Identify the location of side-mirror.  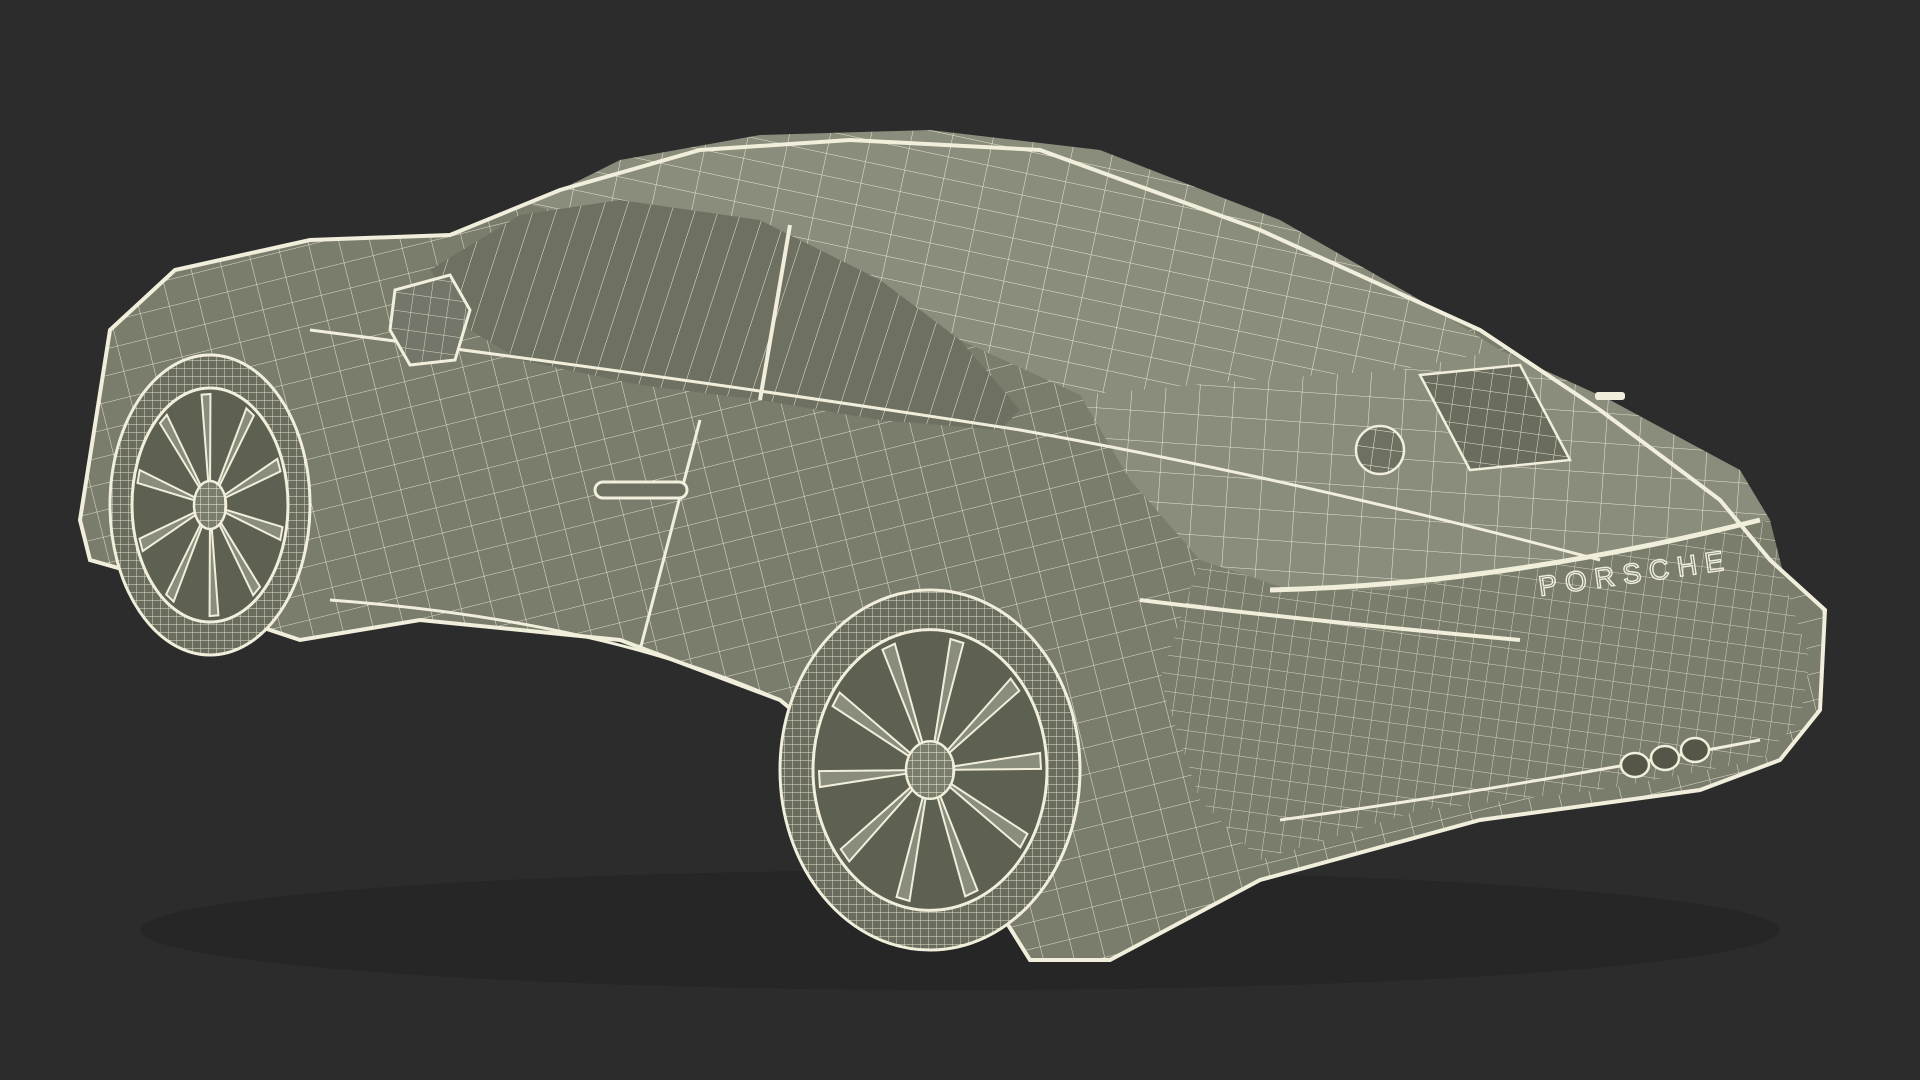
(430, 320).